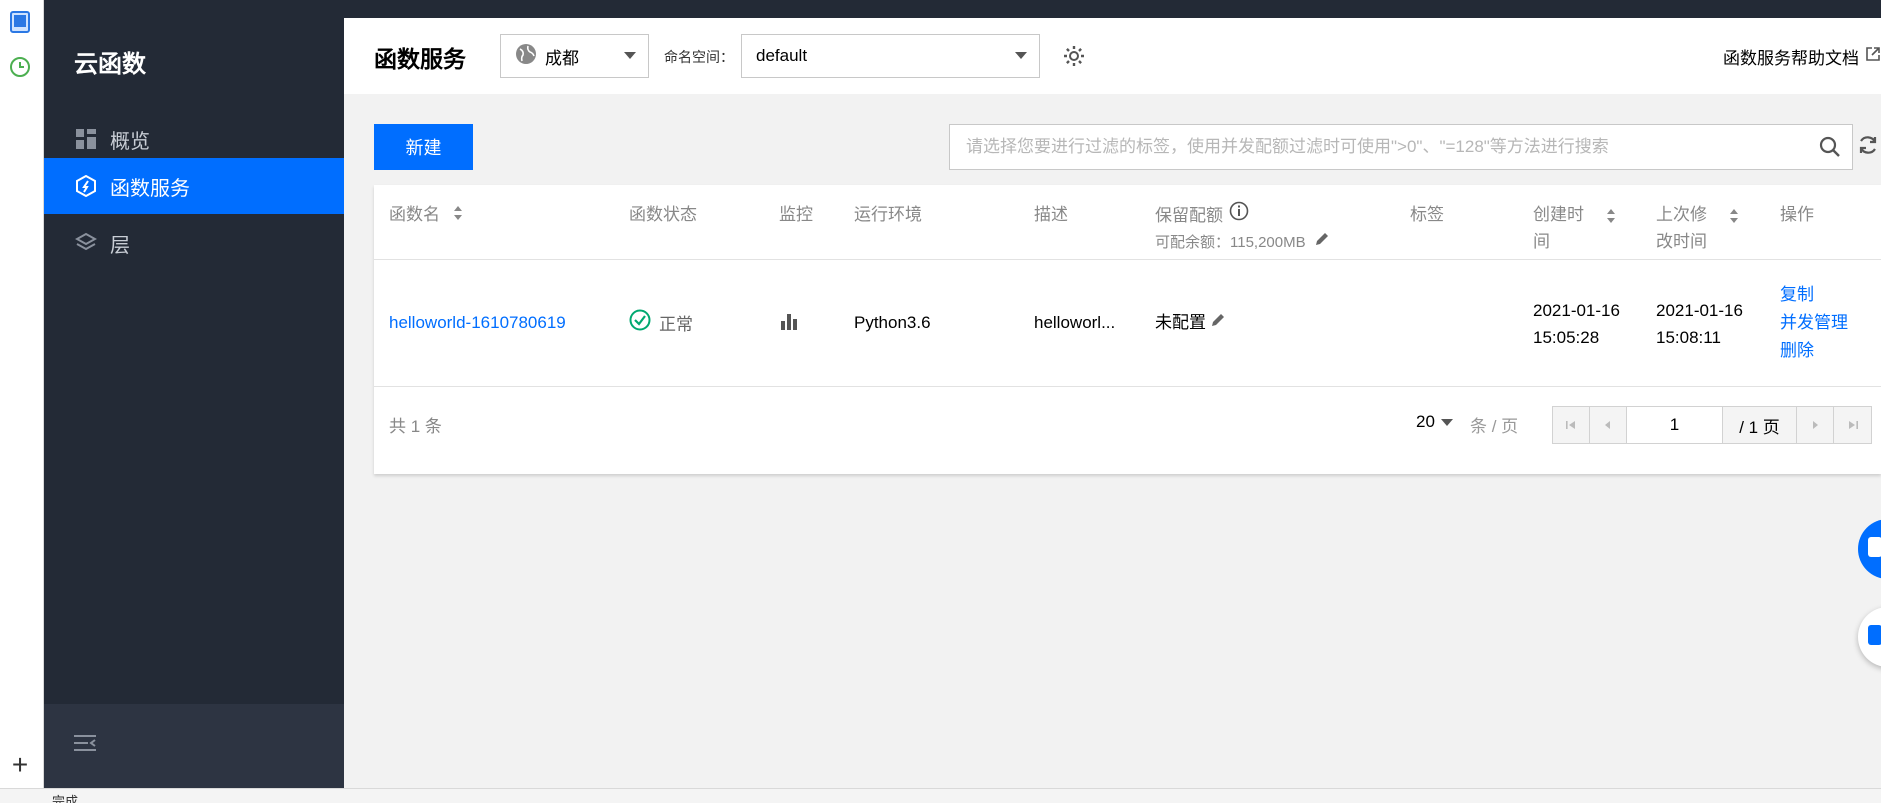  Describe the element at coordinates (1190, 322) in the screenshot. I see `reserved-quota-value: 未配置` at that location.